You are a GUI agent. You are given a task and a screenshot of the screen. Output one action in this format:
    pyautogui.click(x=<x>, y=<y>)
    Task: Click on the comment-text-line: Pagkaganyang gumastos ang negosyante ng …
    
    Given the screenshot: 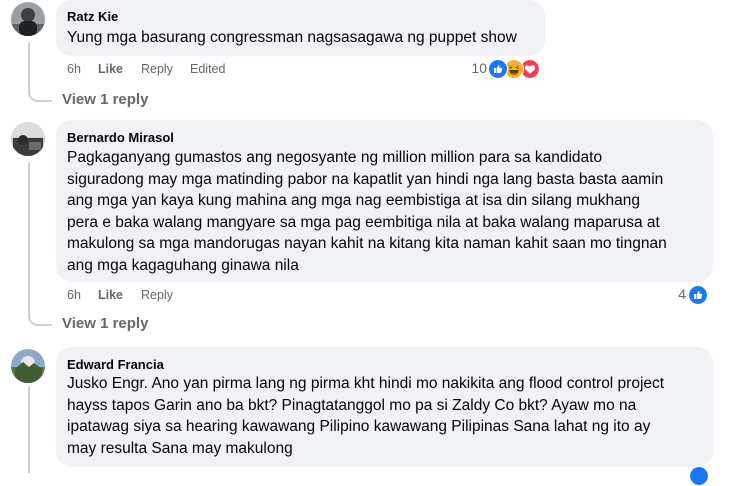 What is the action you would take?
    pyautogui.click(x=335, y=157)
    